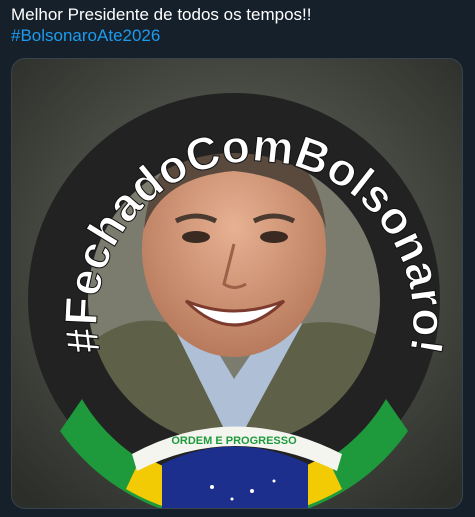 The height and width of the screenshot is (517, 475). I want to click on hashtag-link: #BolsonaroAte2026, so click(236, 35).